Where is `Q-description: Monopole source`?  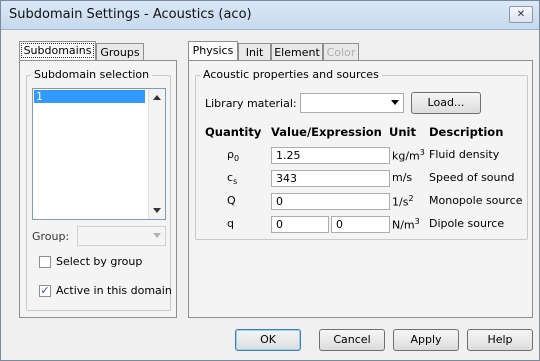
Q-description: Monopole source is located at coordinates (476, 200).